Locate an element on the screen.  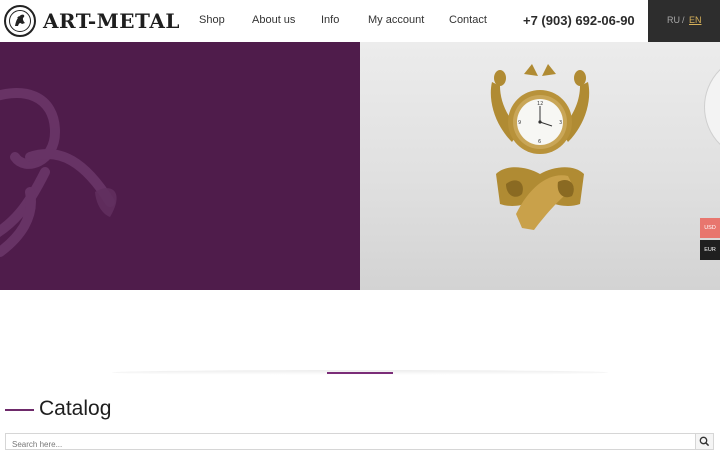
nav-contact: Contact is located at coordinates (468, 20).